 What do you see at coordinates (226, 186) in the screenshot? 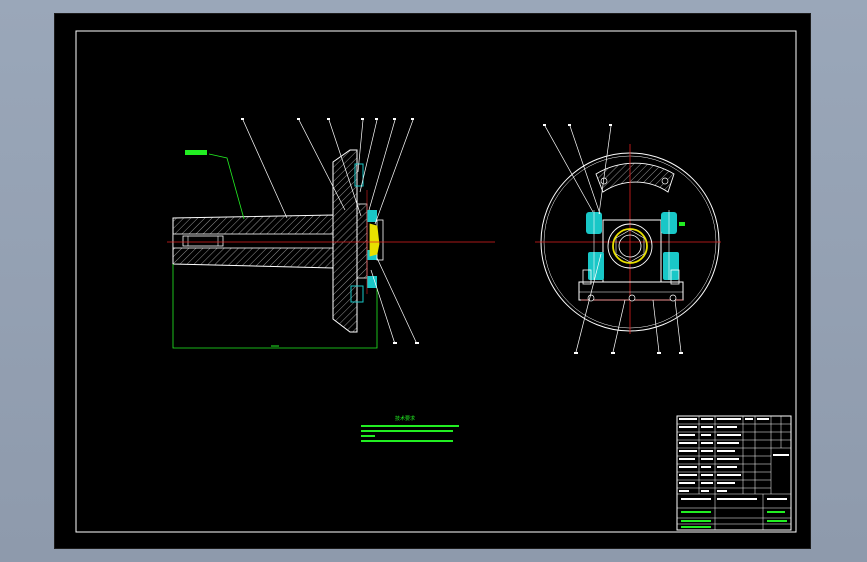
I see `leader-green` at bounding box center [226, 186].